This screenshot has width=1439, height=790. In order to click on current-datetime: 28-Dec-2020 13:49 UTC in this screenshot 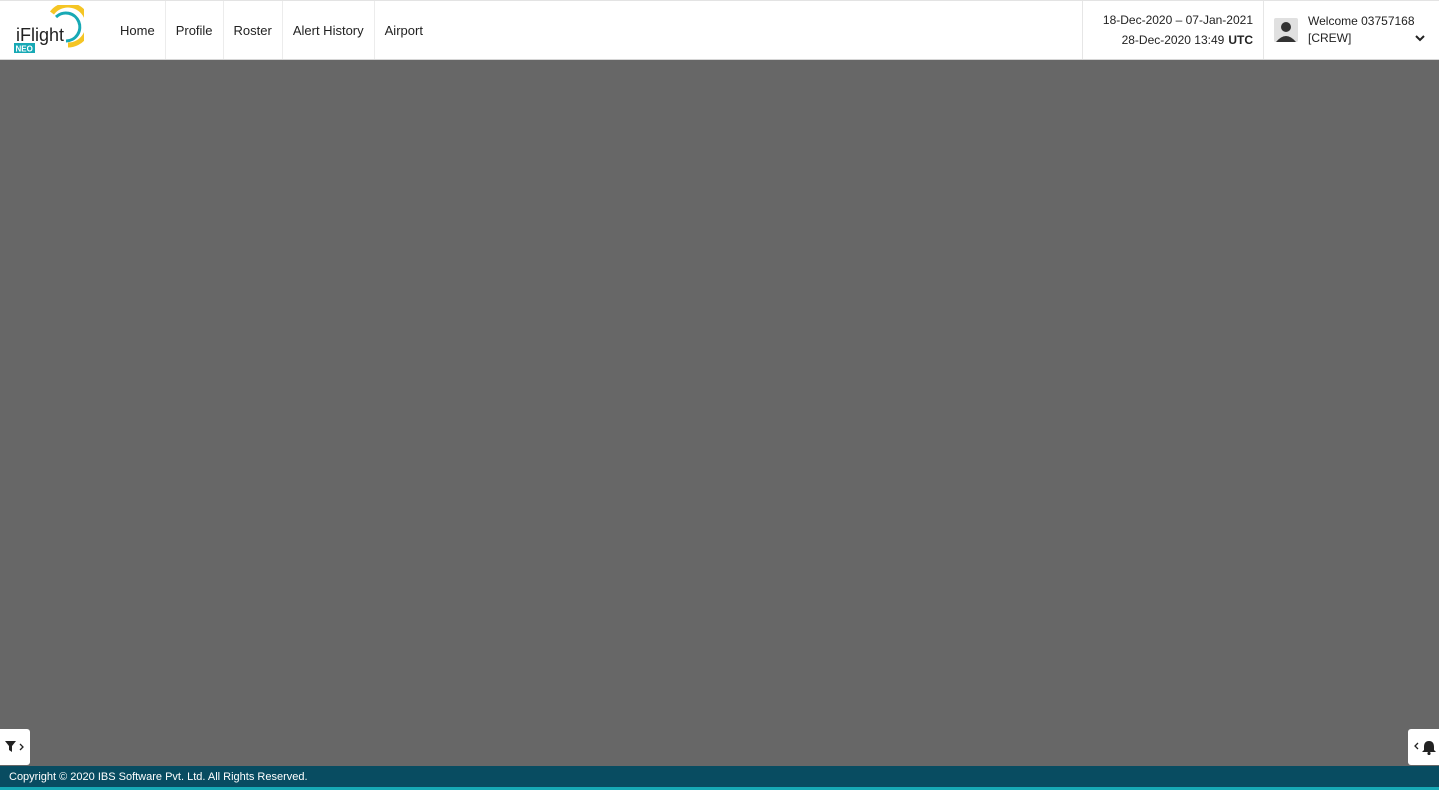, I will do `click(1187, 40)`.